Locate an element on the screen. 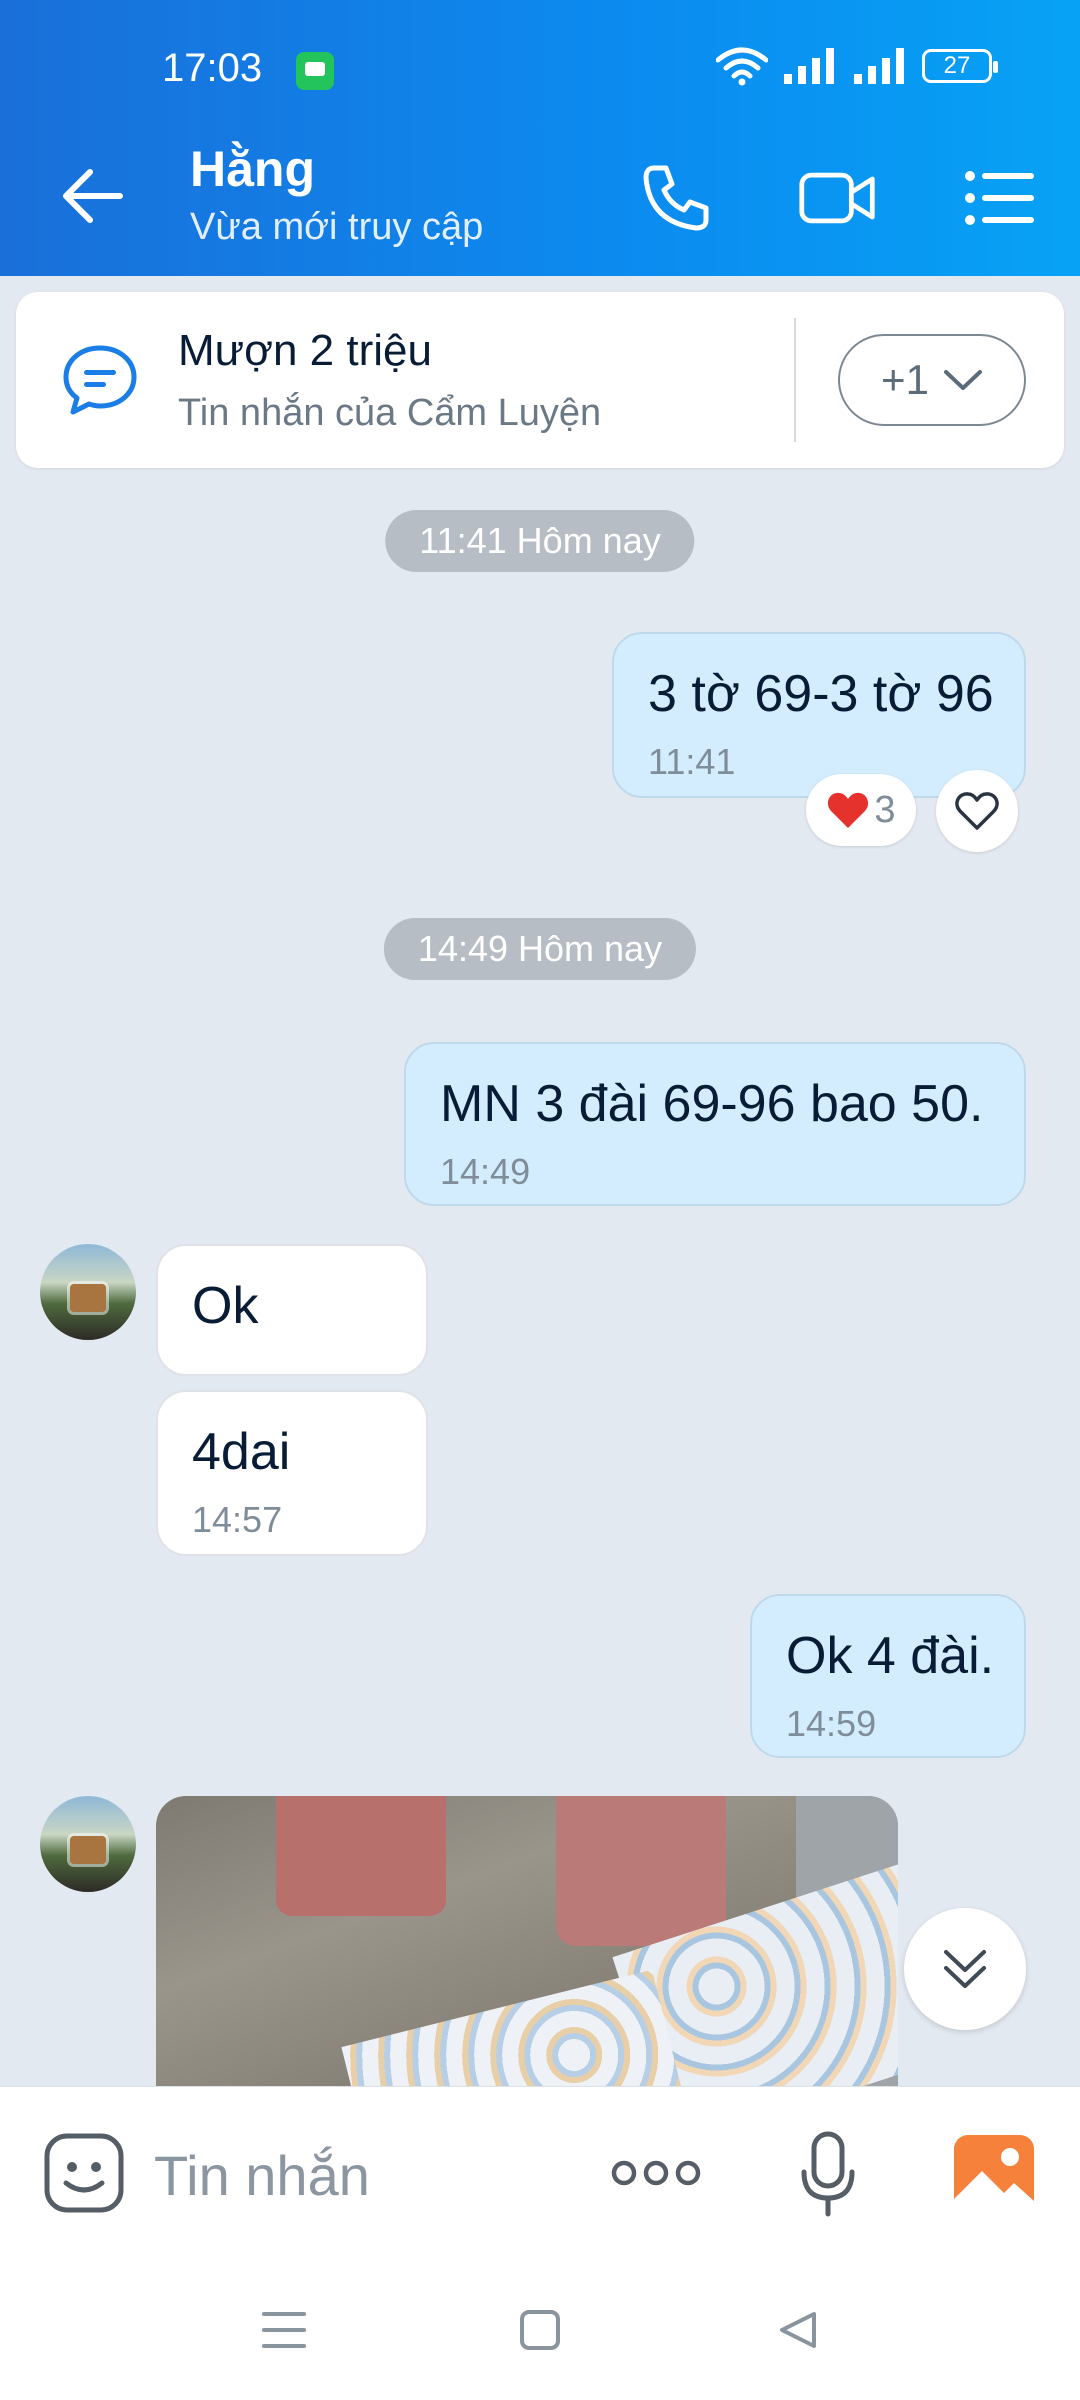  chat-header: Hằng Vừa mới truy cập is located at coordinates (540, 195).